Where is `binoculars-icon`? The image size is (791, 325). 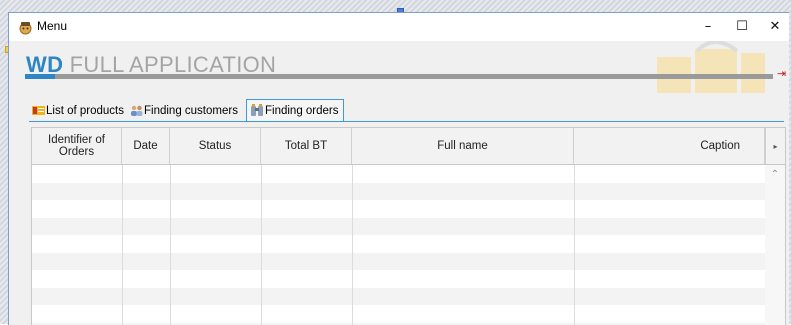 binoculars-icon is located at coordinates (257, 110).